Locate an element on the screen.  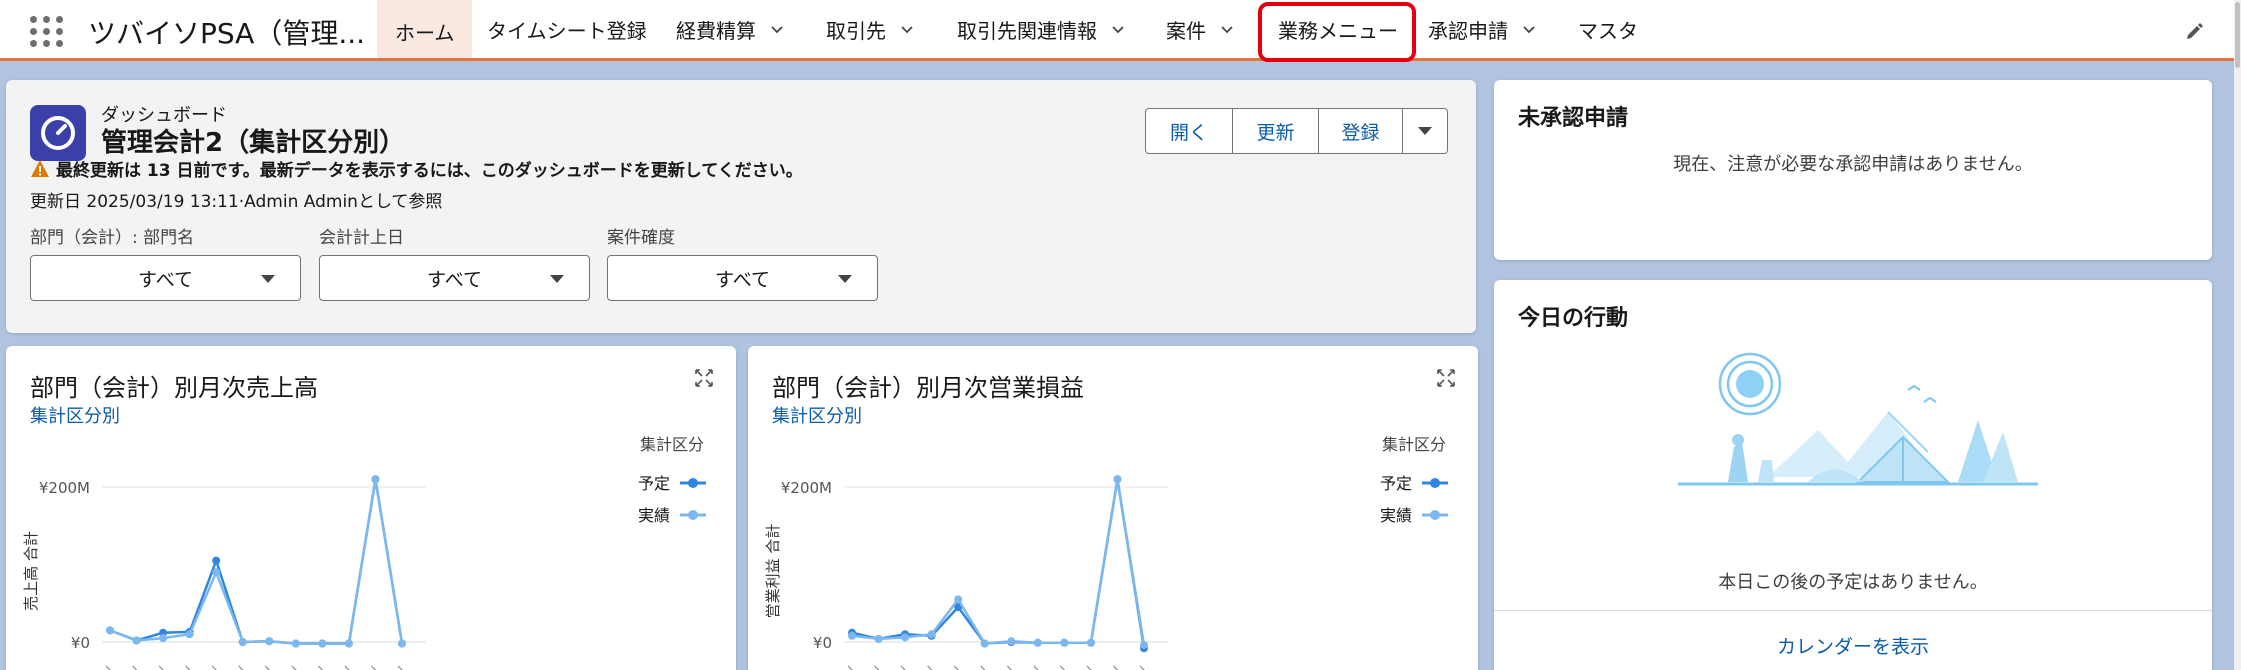
dashboard-title: 管理会計2（集計区分別） is located at coordinates (253, 143).